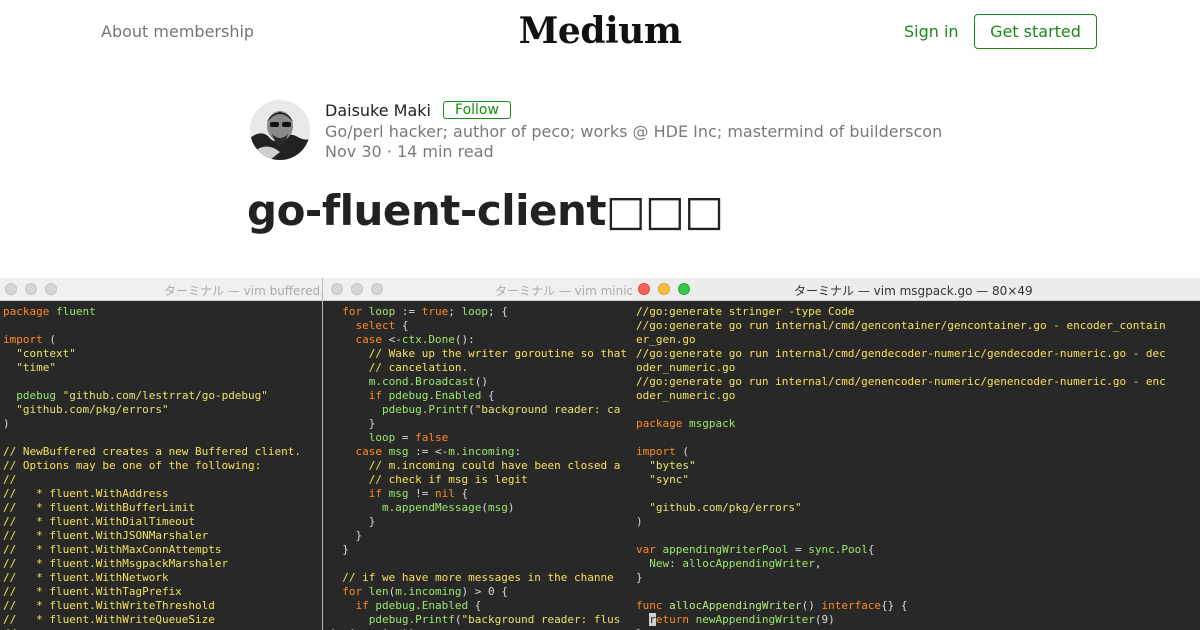 The height and width of the screenshot is (630, 1200). I want to click on code-token: // * fluent.WithMaxConnAttempts, so click(112, 549).